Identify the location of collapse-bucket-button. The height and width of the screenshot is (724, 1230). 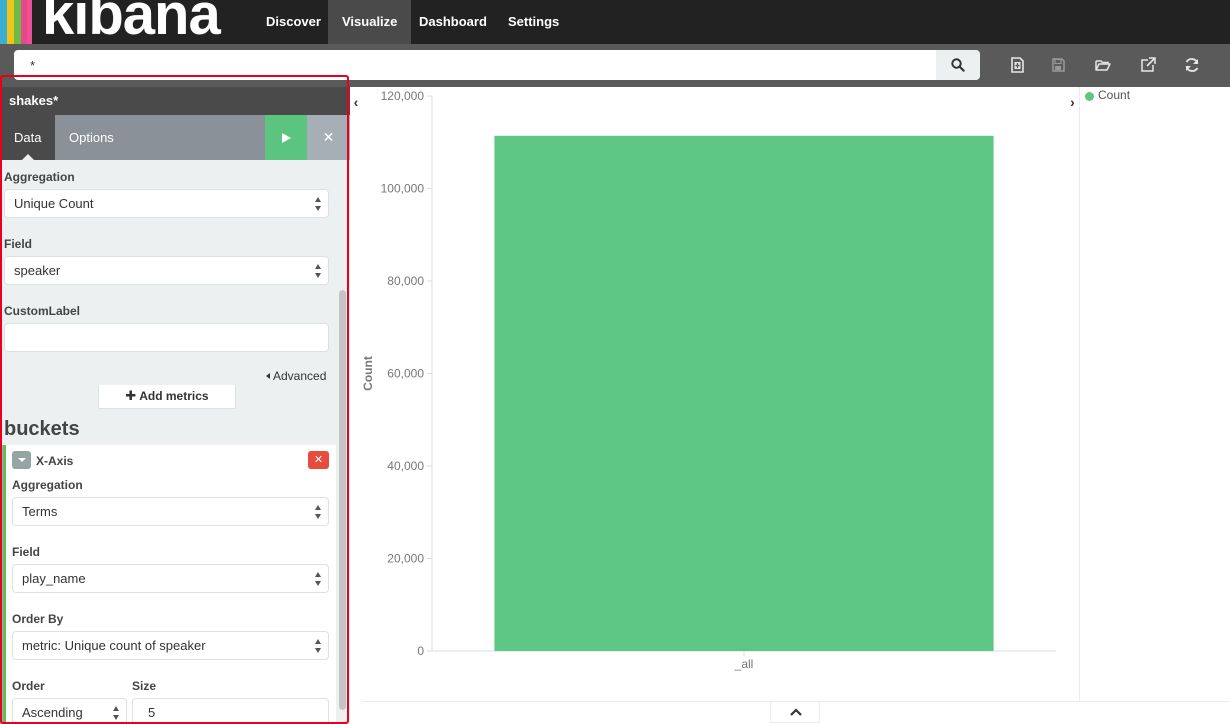
(21, 460).